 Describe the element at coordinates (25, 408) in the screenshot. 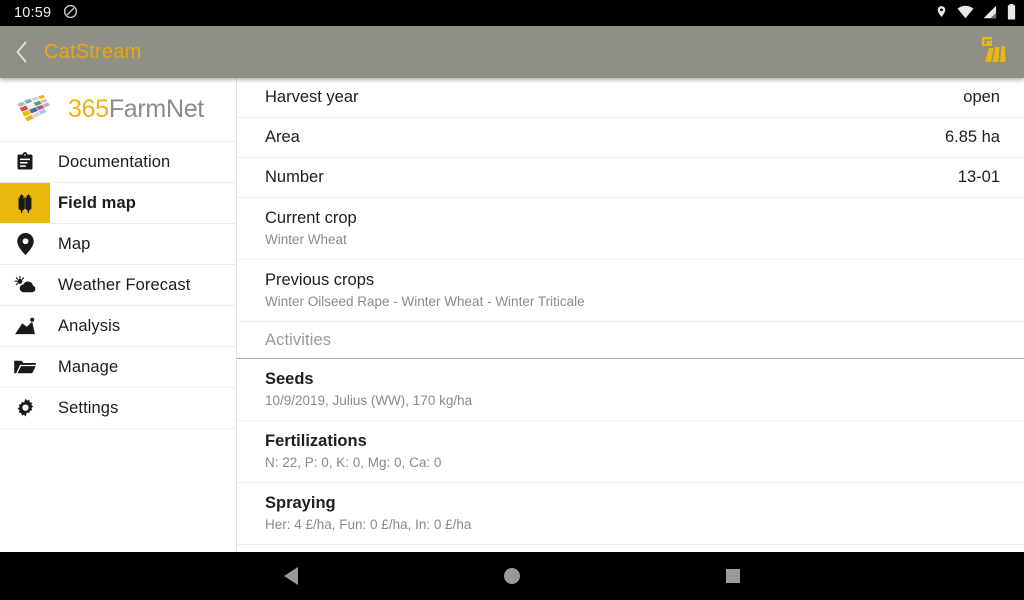

I see `gear-icon` at that location.